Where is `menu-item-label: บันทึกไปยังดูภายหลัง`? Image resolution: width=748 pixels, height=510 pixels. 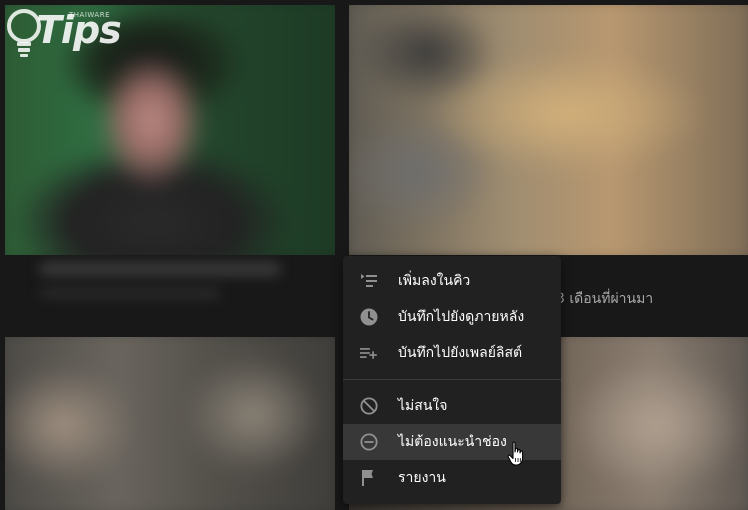
menu-item-label: บันทึกไปยังดูภายหลัง is located at coordinates (461, 317).